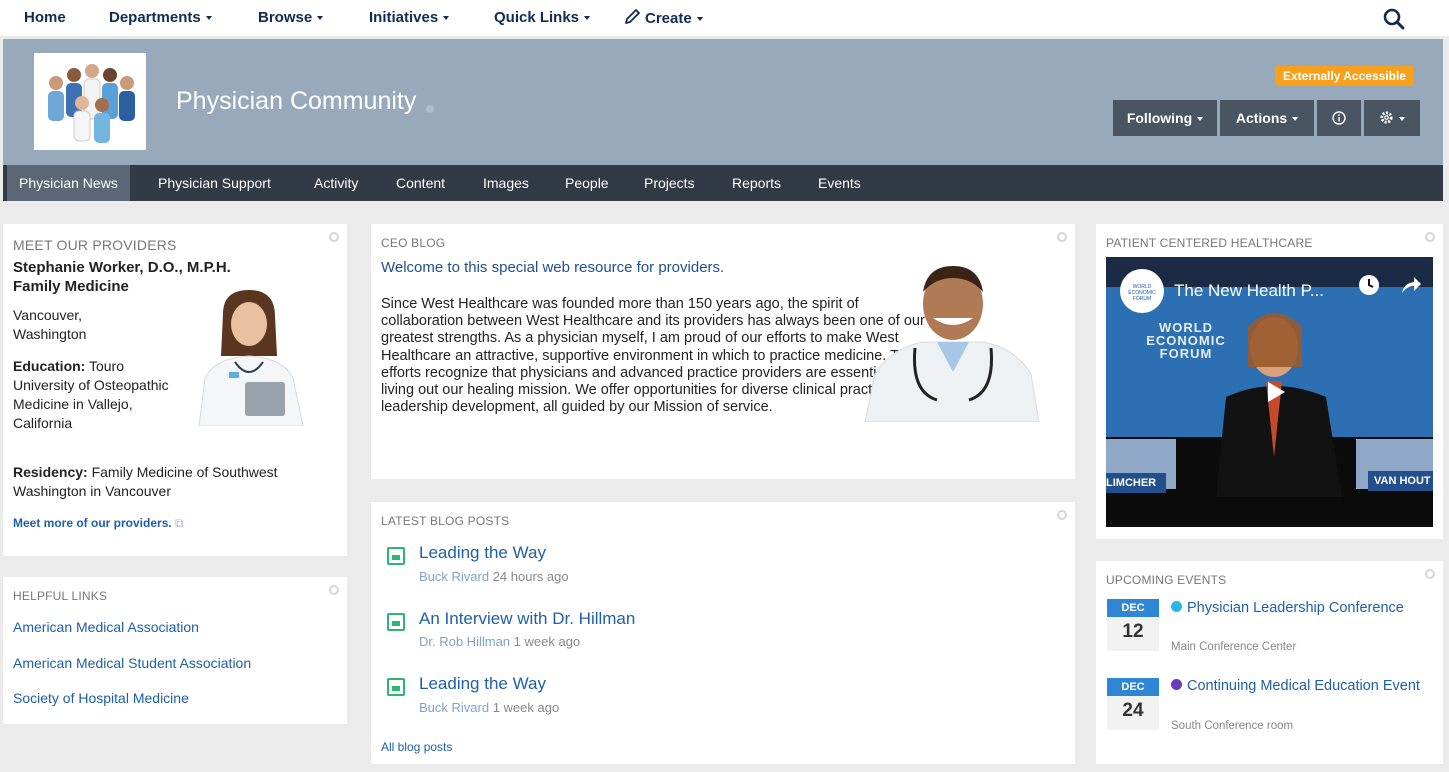 The width and height of the screenshot is (1449, 772). Describe the element at coordinates (1386, 117) in the screenshot. I see `gear-icon` at that location.